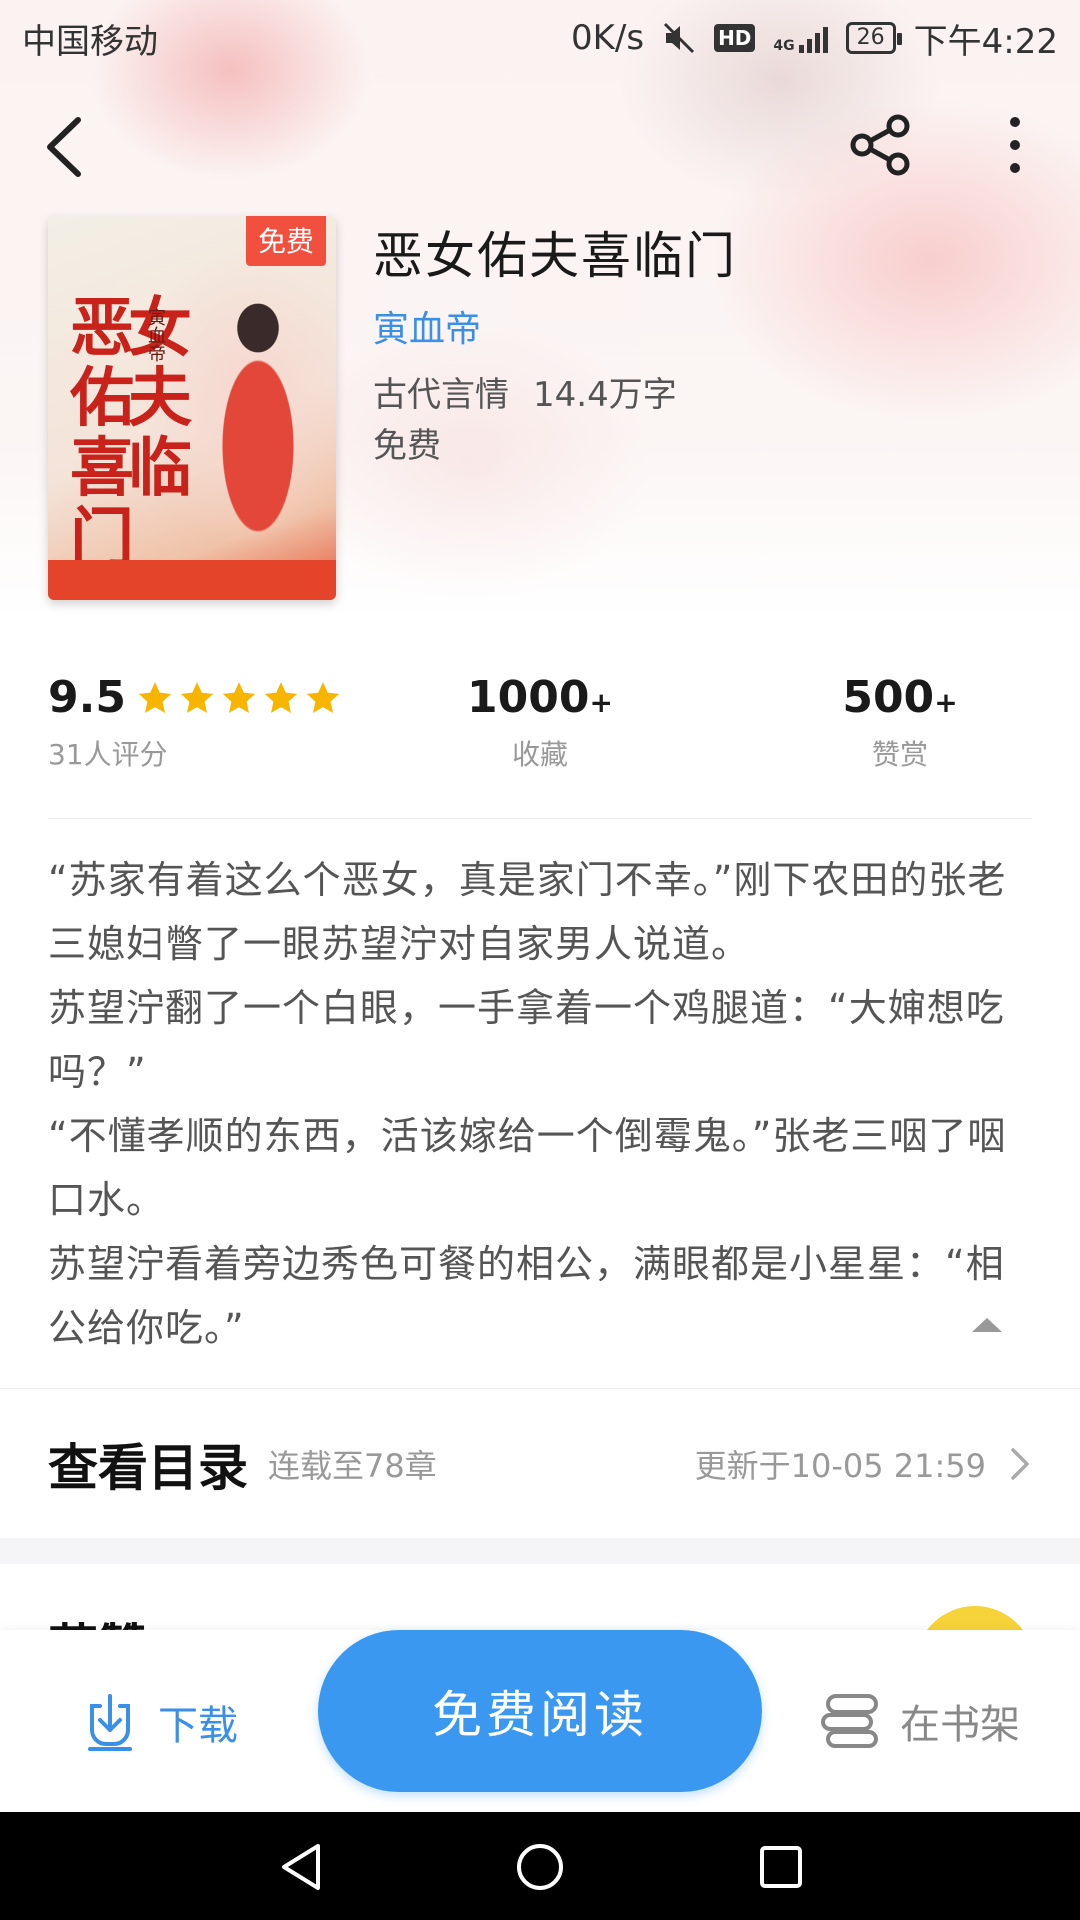 The width and height of the screenshot is (1080, 1920). What do you see at coordinates (601, 702) in the screenshot?
I see `favorites-suffix: +` at bounding box center [601, 702].